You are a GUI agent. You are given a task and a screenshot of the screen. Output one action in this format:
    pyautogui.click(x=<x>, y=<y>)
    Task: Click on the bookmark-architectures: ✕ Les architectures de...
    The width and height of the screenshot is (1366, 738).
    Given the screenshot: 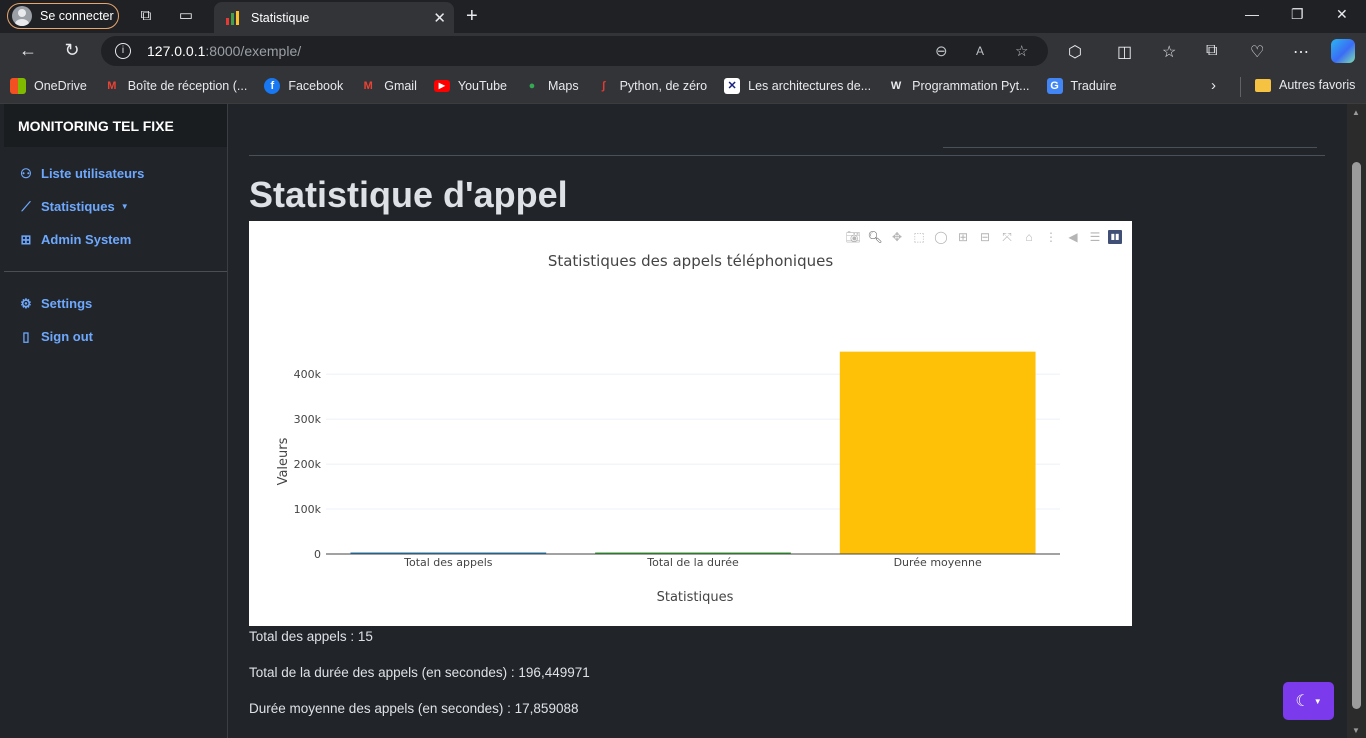 What is the action you would take?
    pyautogui.click(x=797, y=86)
    